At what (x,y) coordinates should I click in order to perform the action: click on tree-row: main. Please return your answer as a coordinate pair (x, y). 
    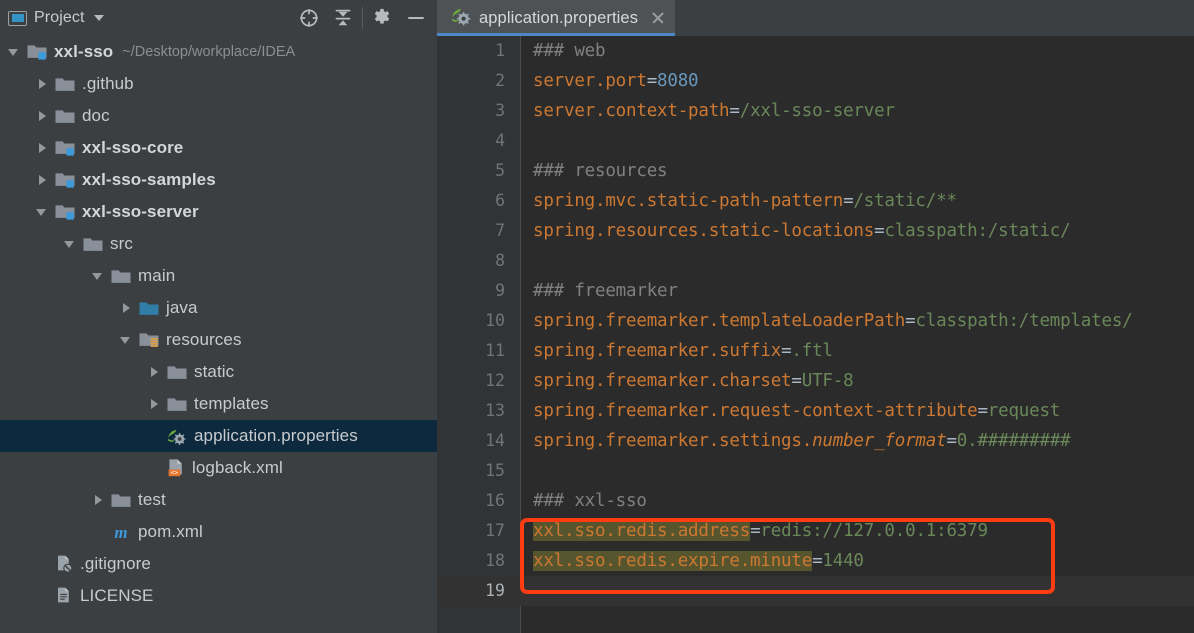
    Looking at the image, I should click on (218, 276).